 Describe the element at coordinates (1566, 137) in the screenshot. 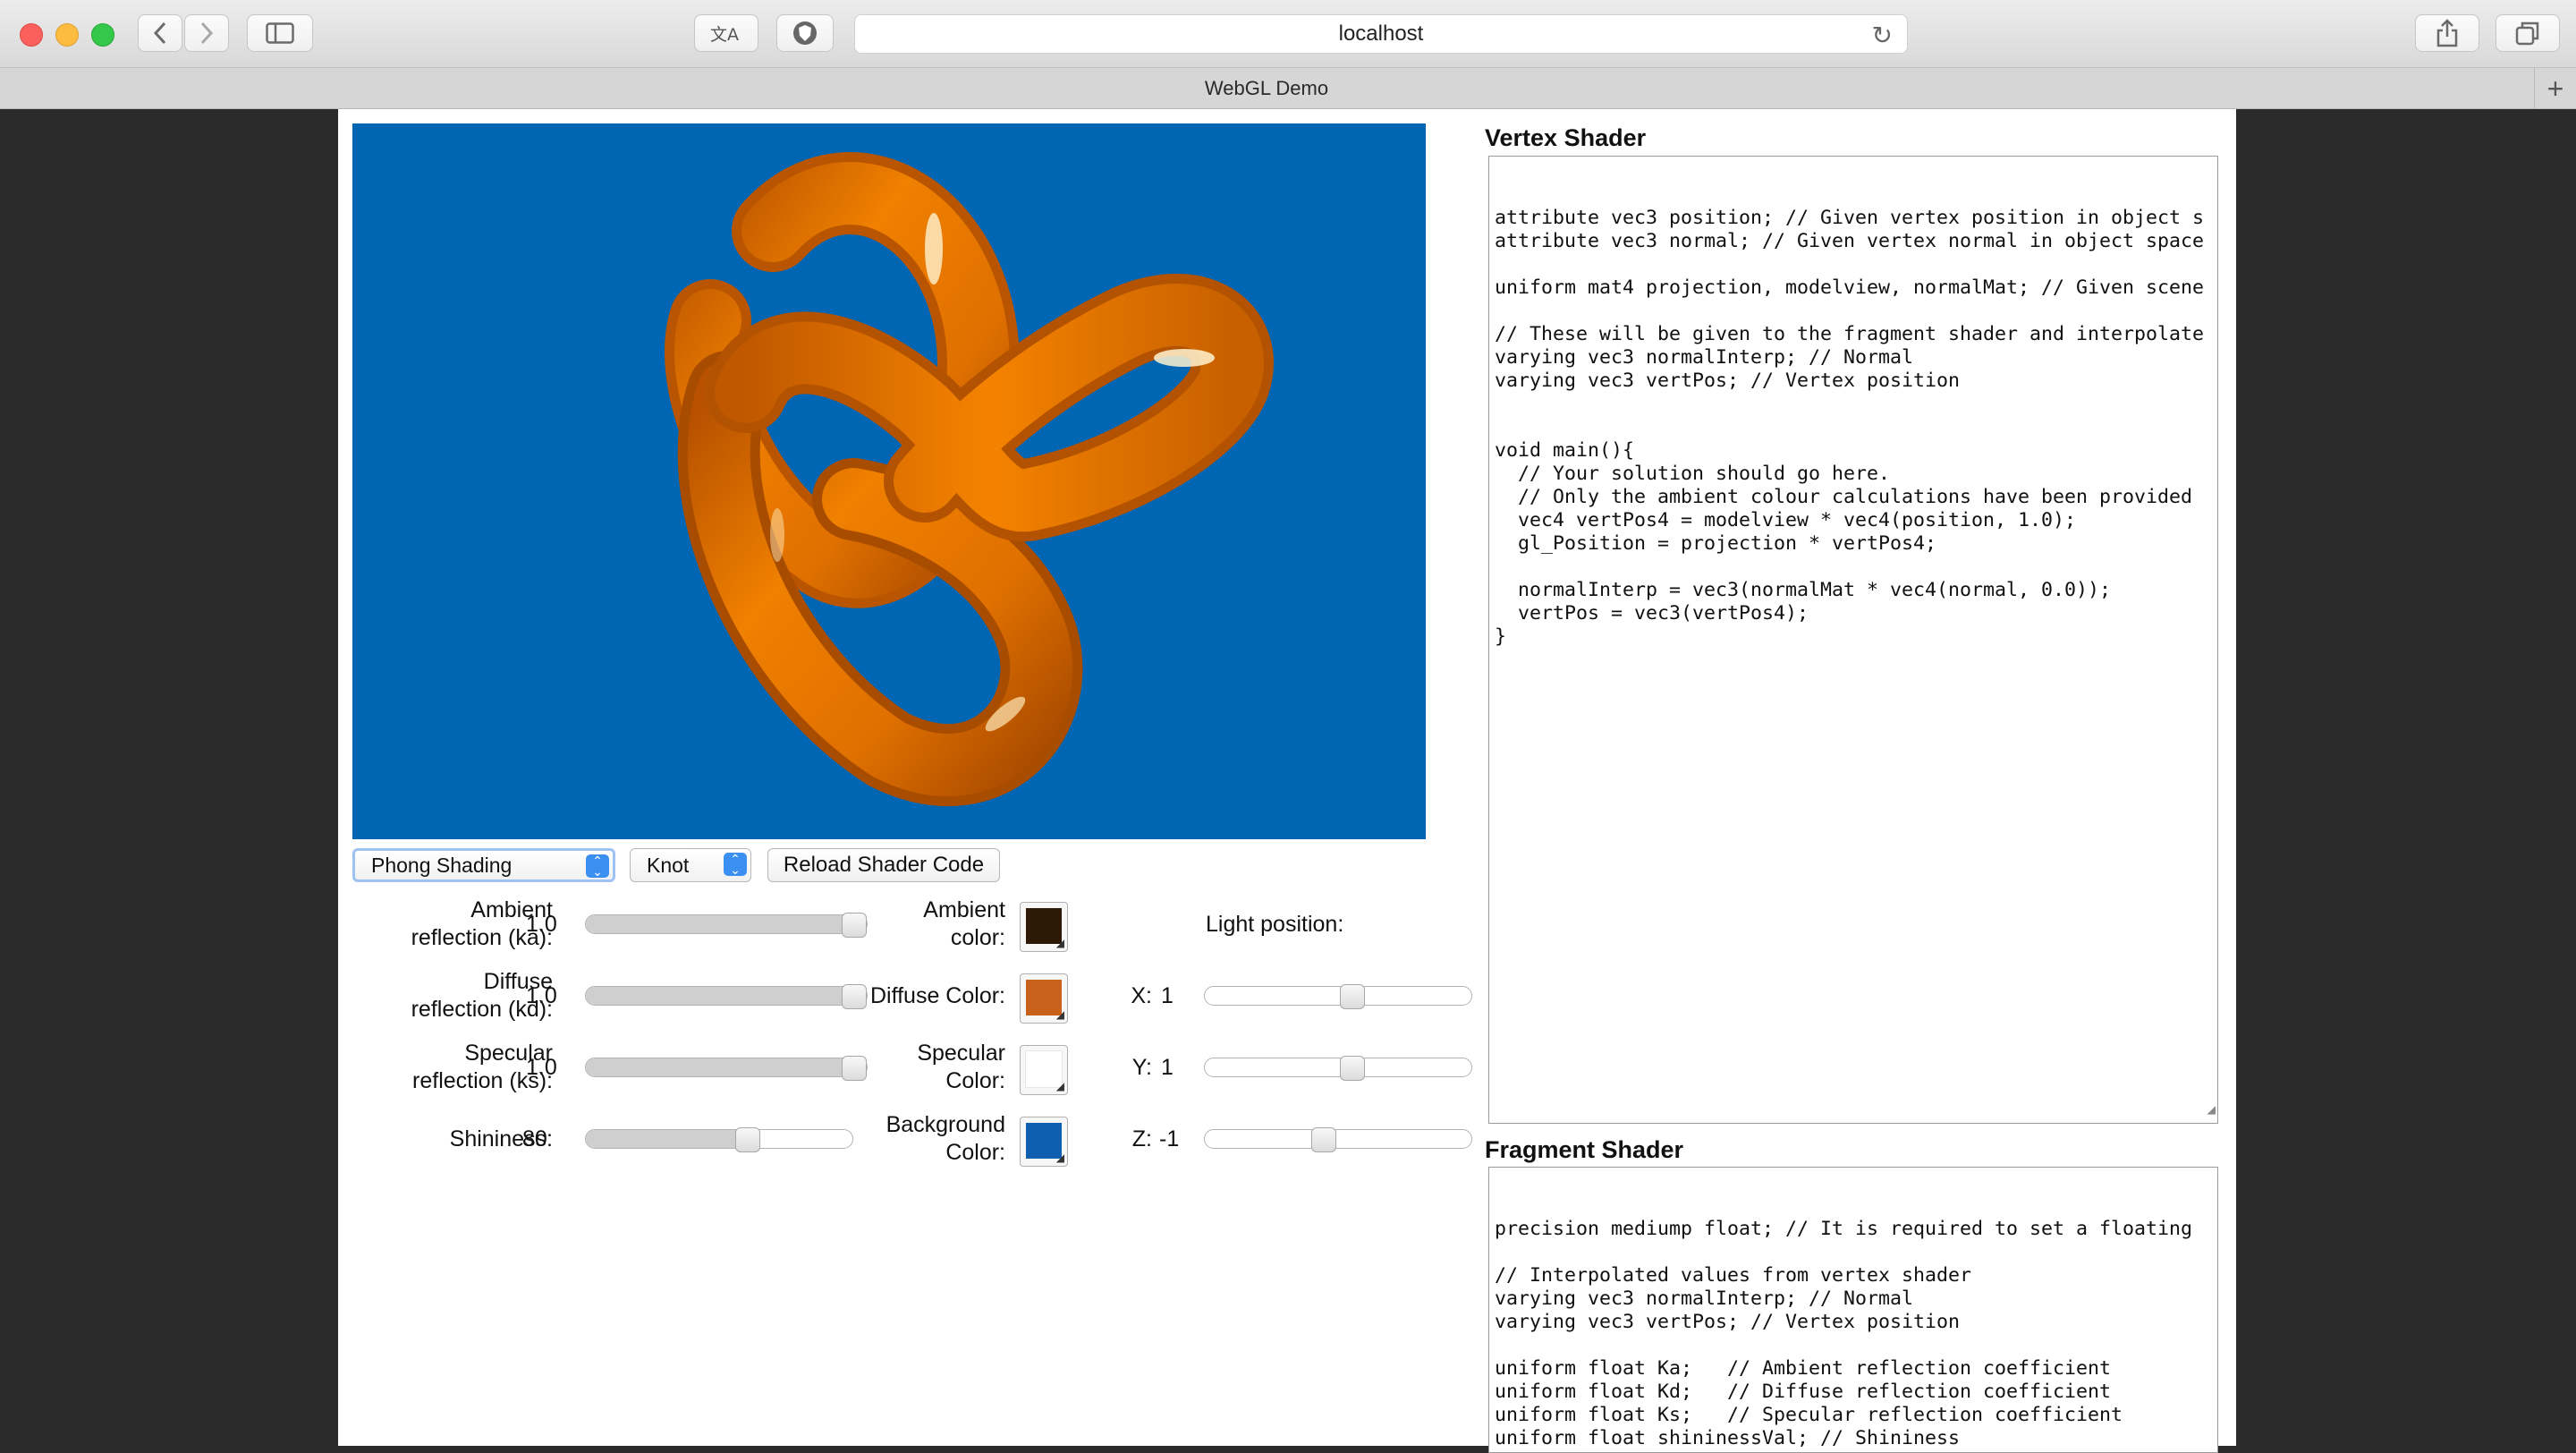

I see `vertex-shader-heading: Vertex Shader` at that location.